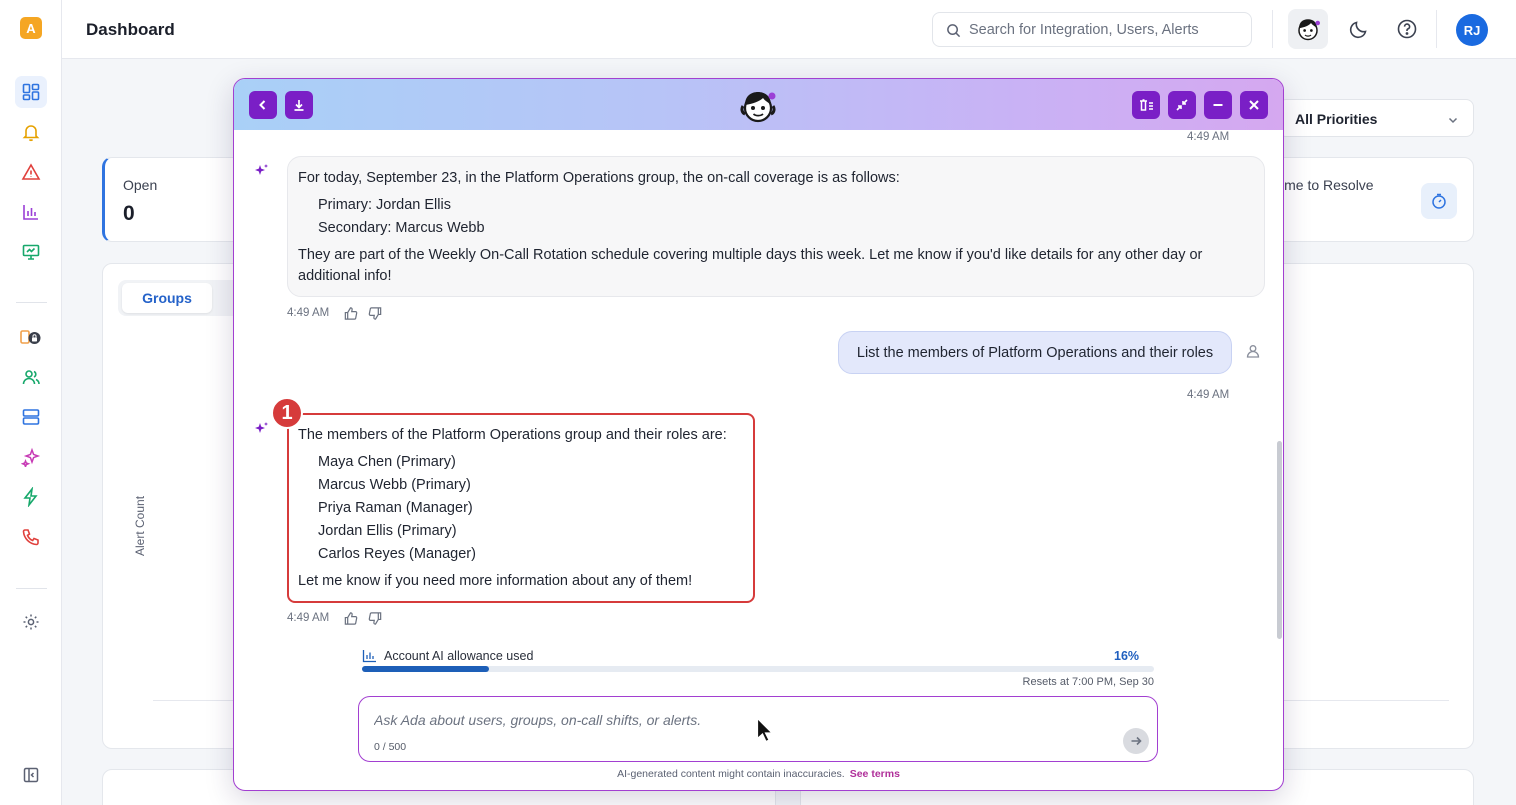 The width and height of the screenshot is (1516, 805). Describe the element at coordinates (31, 537) in the screenshot. I see `phone-icon` at that location.